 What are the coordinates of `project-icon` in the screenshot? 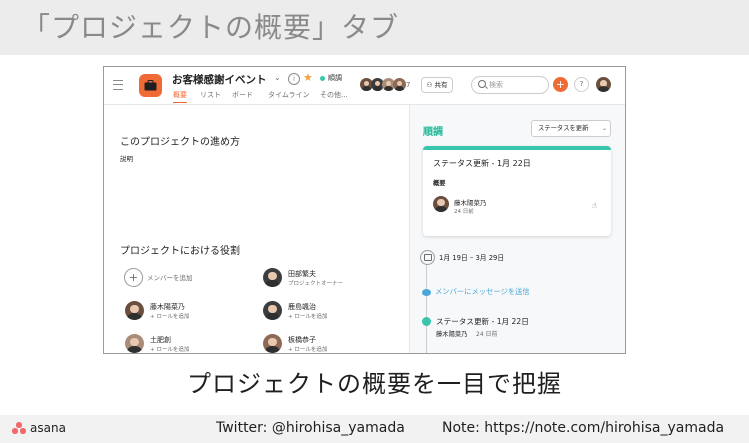 It's located at (150, 85).